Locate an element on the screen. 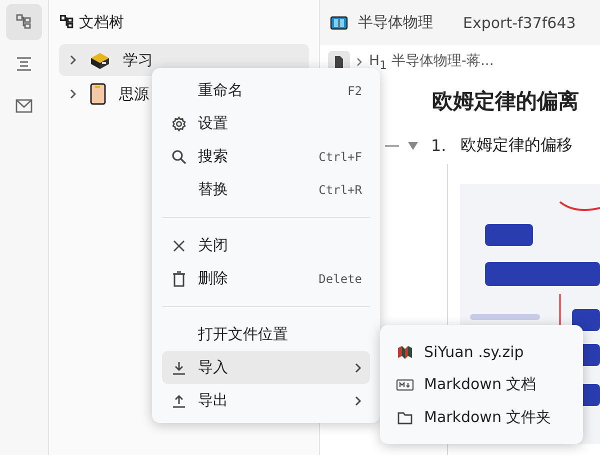 The width and height of the screenshot is (600, 455). shortcut-hint: Ctrl+F is located at coordinates (340, 157).